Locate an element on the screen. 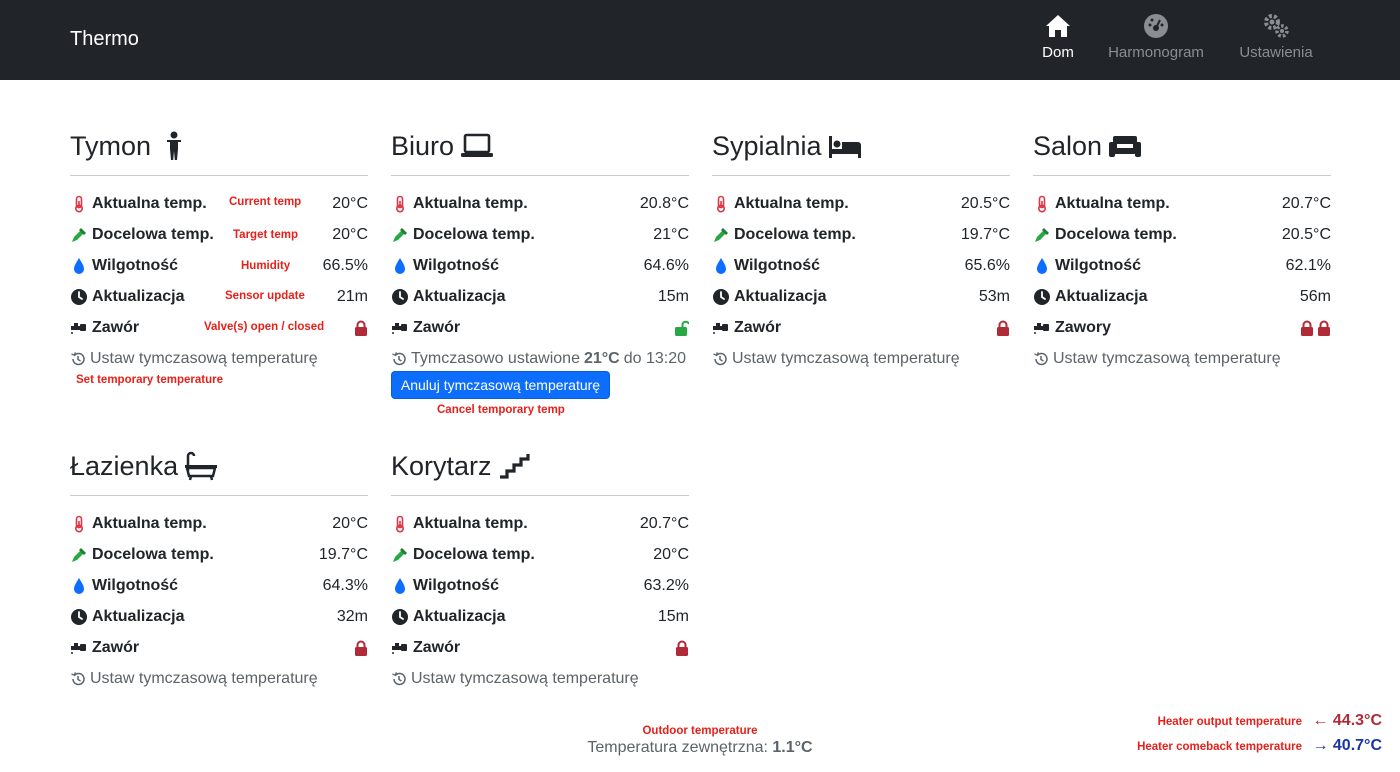 The height and width of the screenshot is (772, 1400). temp-set-until: do 13:20 is located at coordinates (654, 358).